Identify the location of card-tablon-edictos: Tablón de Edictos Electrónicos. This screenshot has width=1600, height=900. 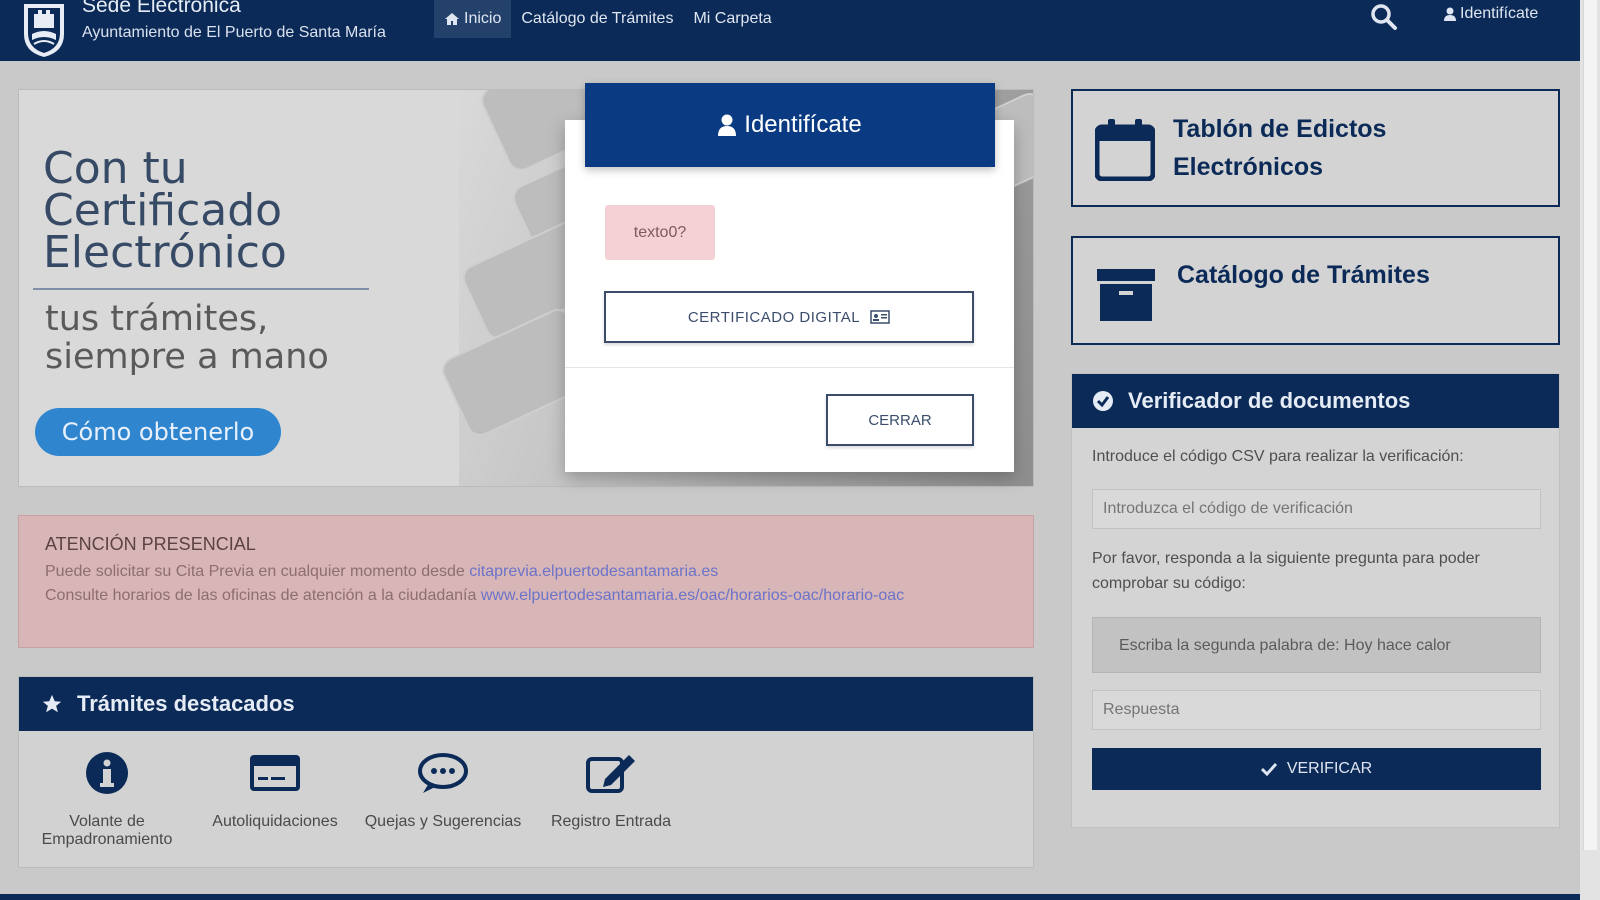
(1315, 148).